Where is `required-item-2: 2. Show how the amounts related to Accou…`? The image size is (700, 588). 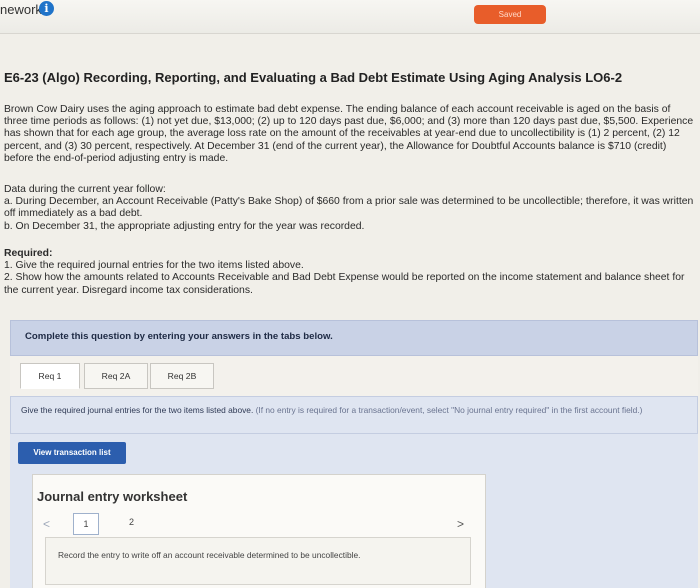 required-item-2: 2. Show how the amounts related to Accou… is located at coordinates (344, 284).